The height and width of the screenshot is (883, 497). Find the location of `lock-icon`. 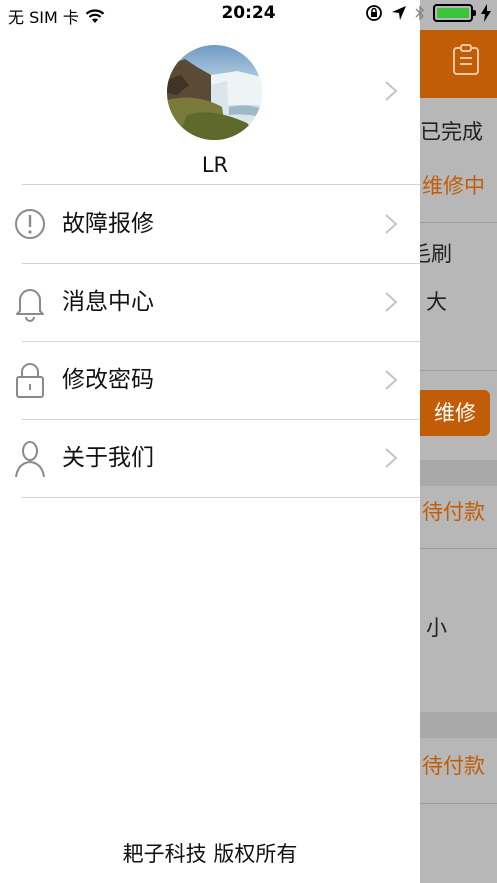

lock-icon is located at coordinates (30, 380).